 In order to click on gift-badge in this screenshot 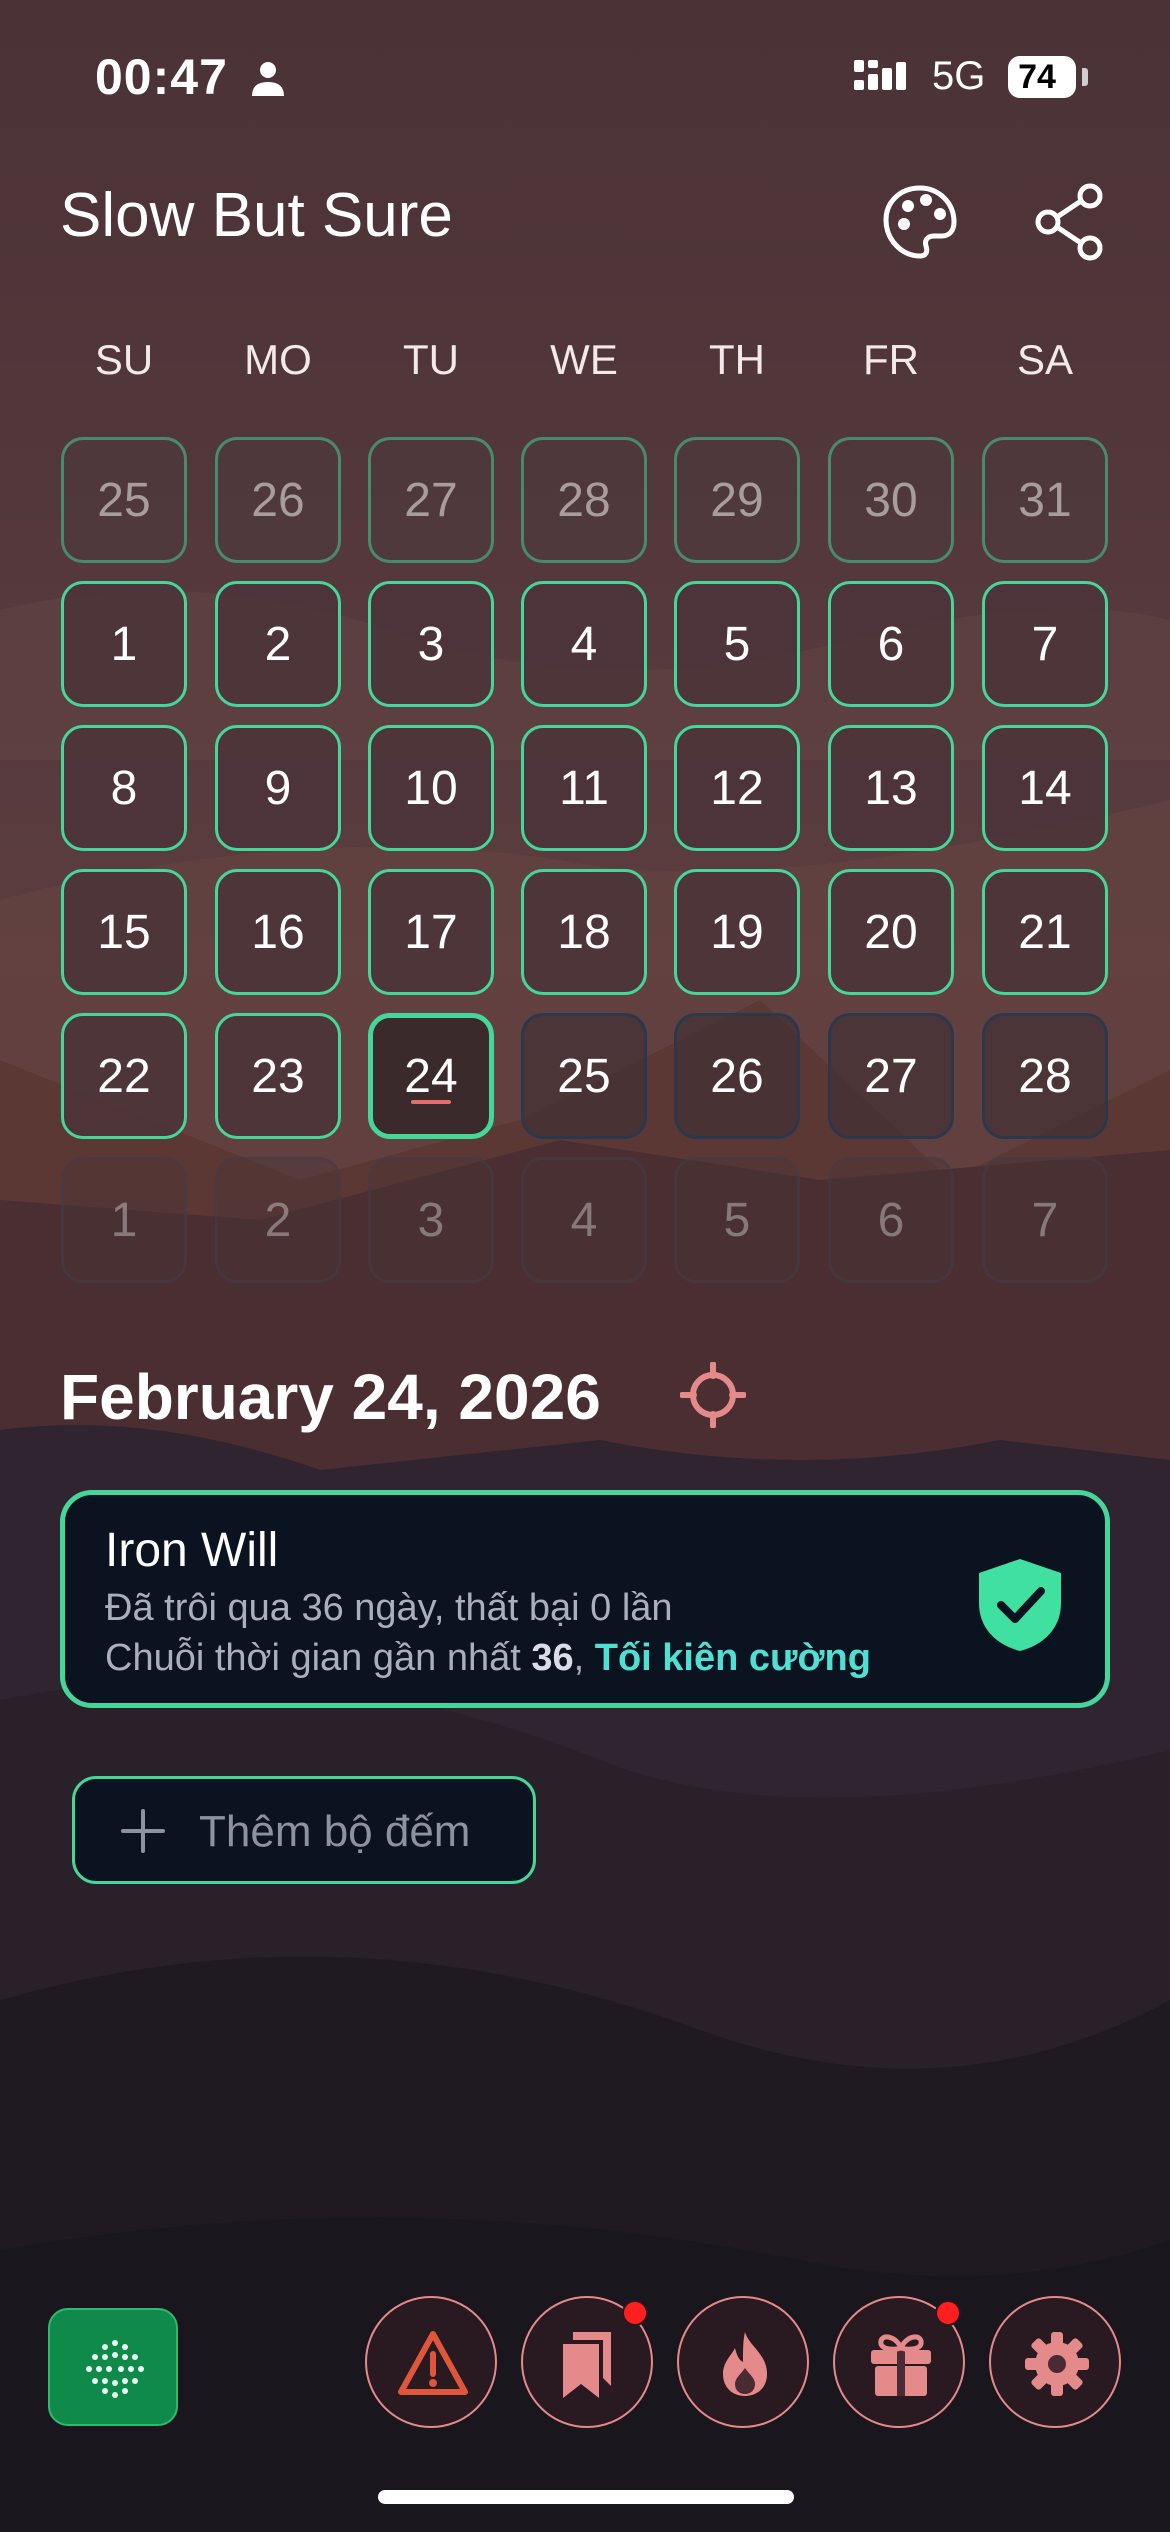, I will do `click(948, 2313)`.